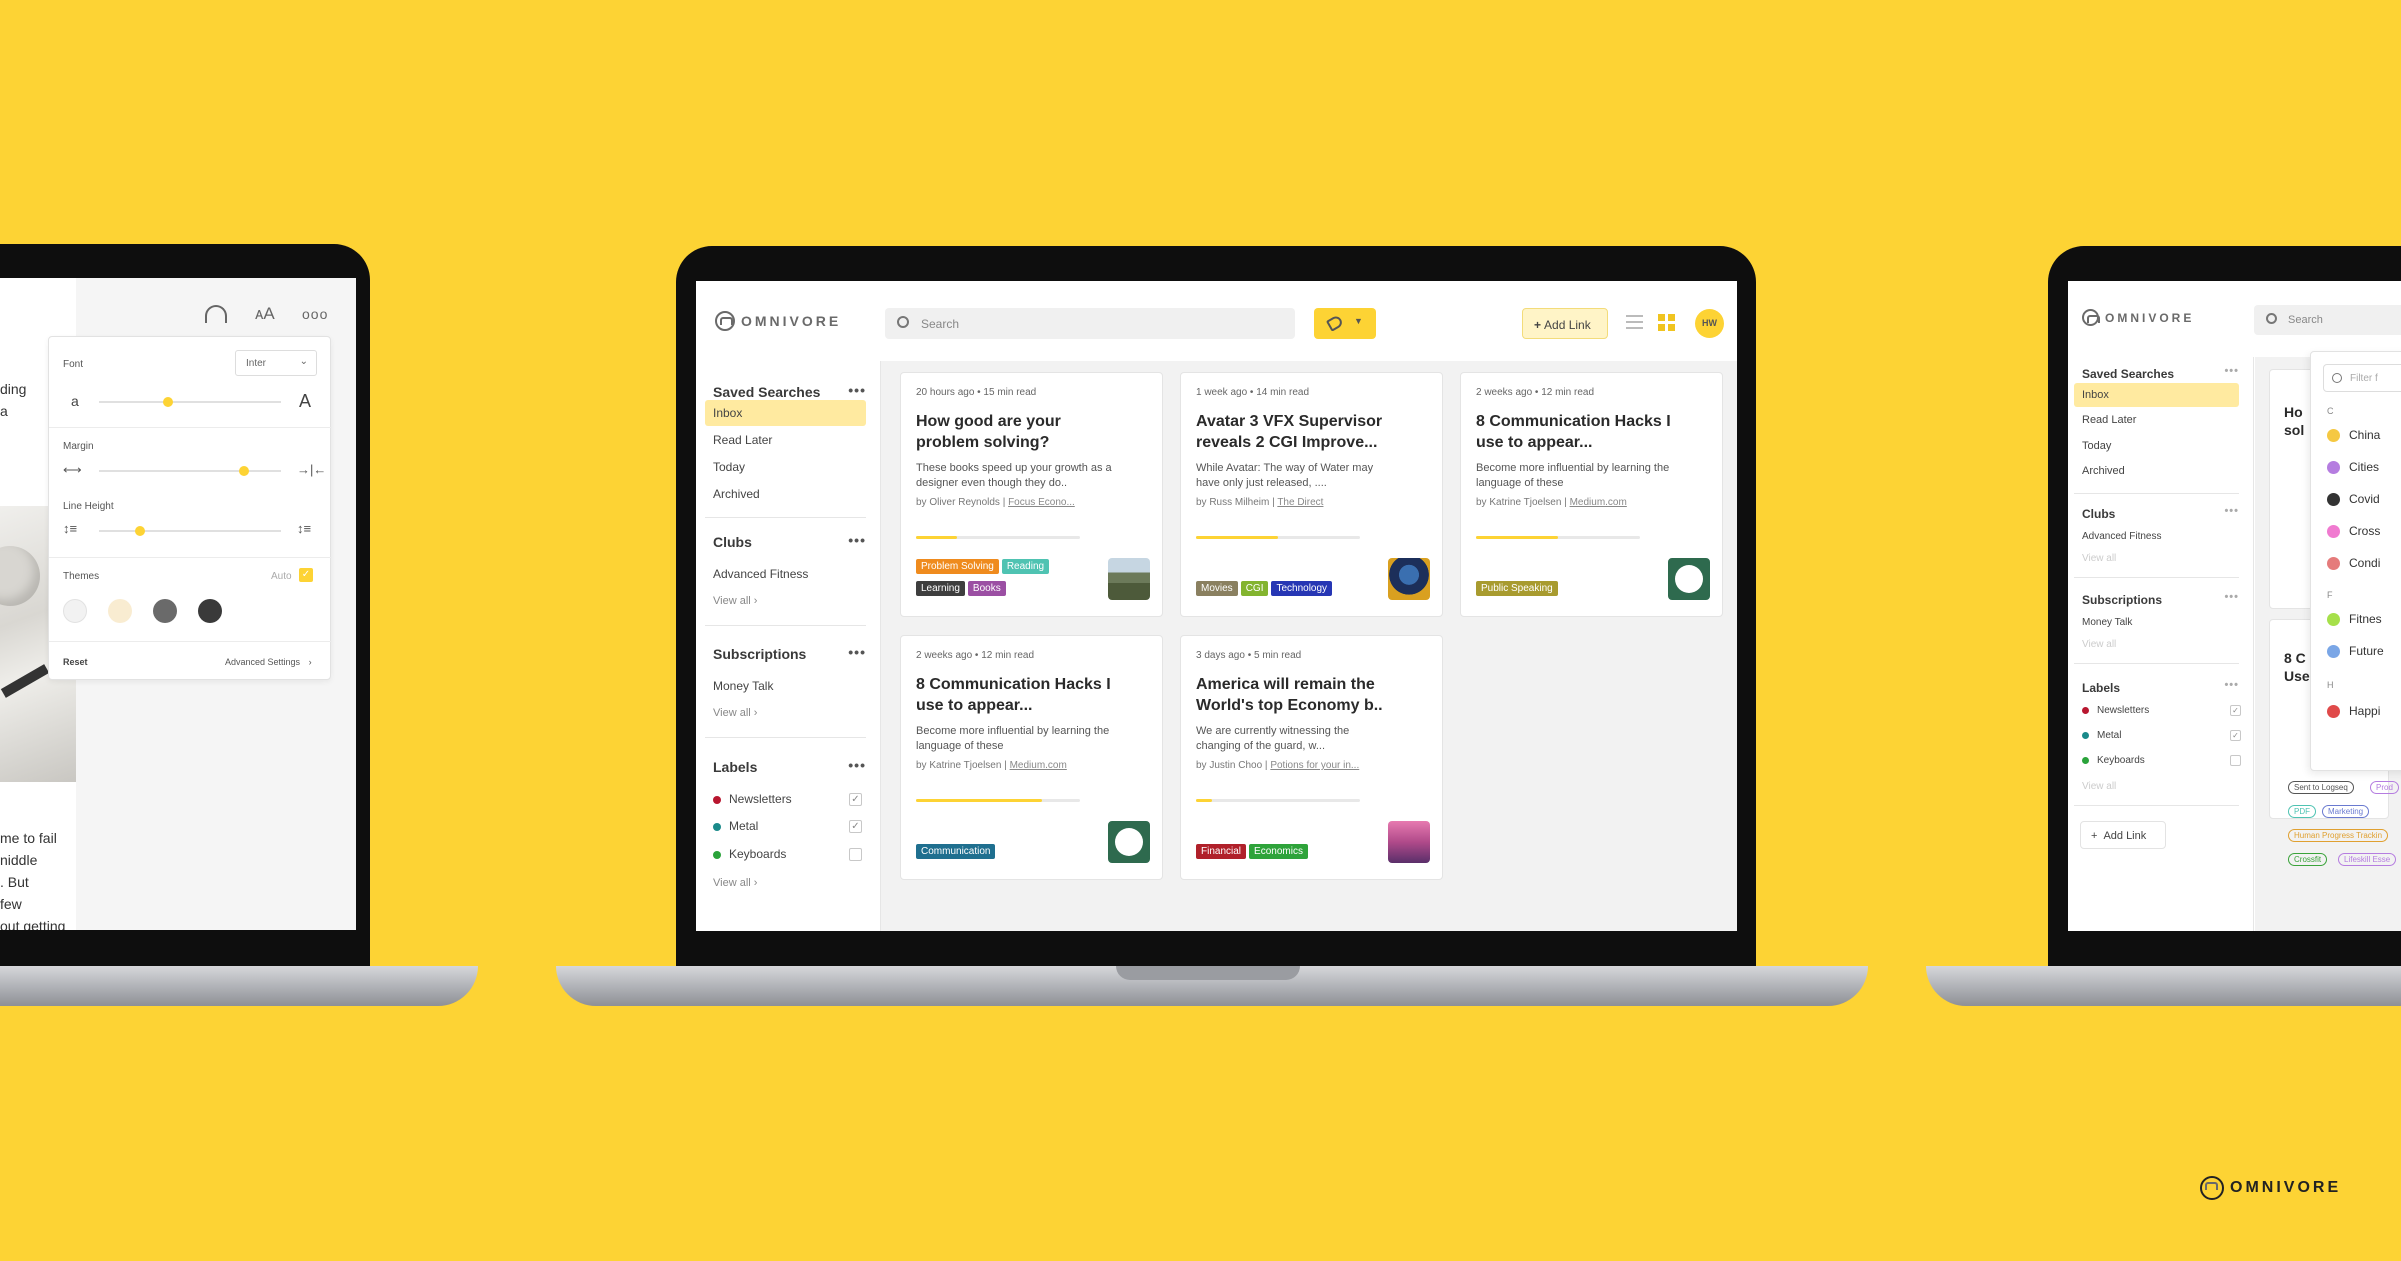  I want to click on pill-tag: Prod, so click(2384, 787).